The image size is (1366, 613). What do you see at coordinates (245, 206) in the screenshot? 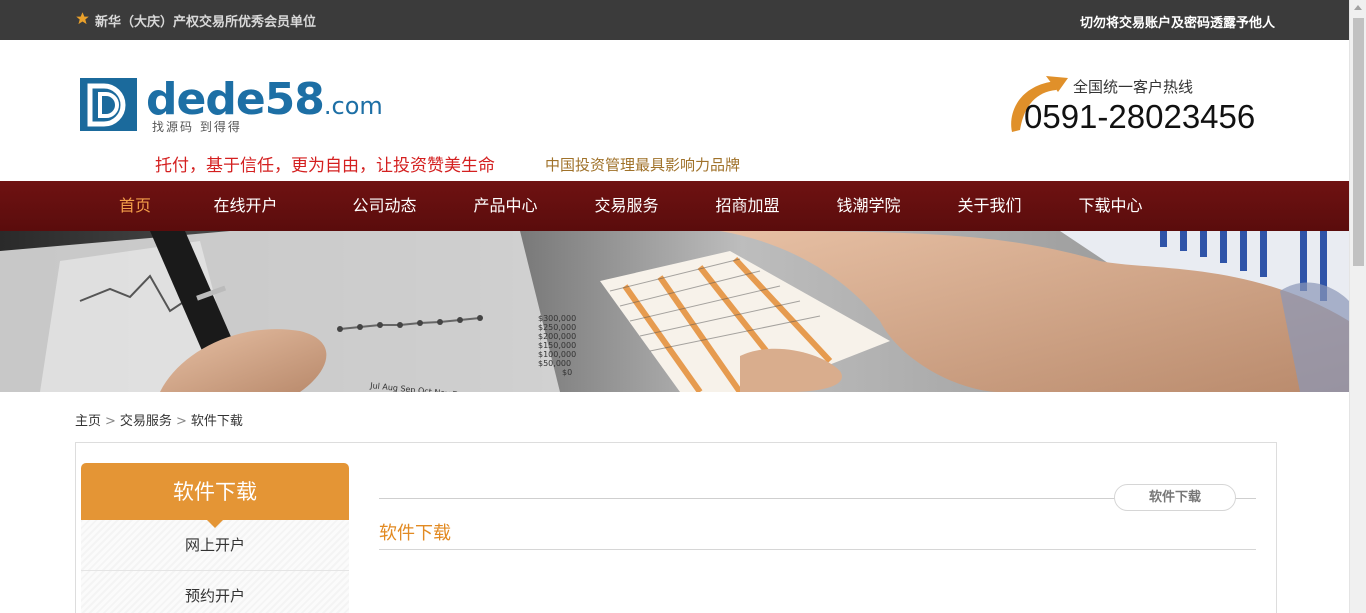
I see `nav-item-open-account: 在线开户` at bounding box center [245, 206].